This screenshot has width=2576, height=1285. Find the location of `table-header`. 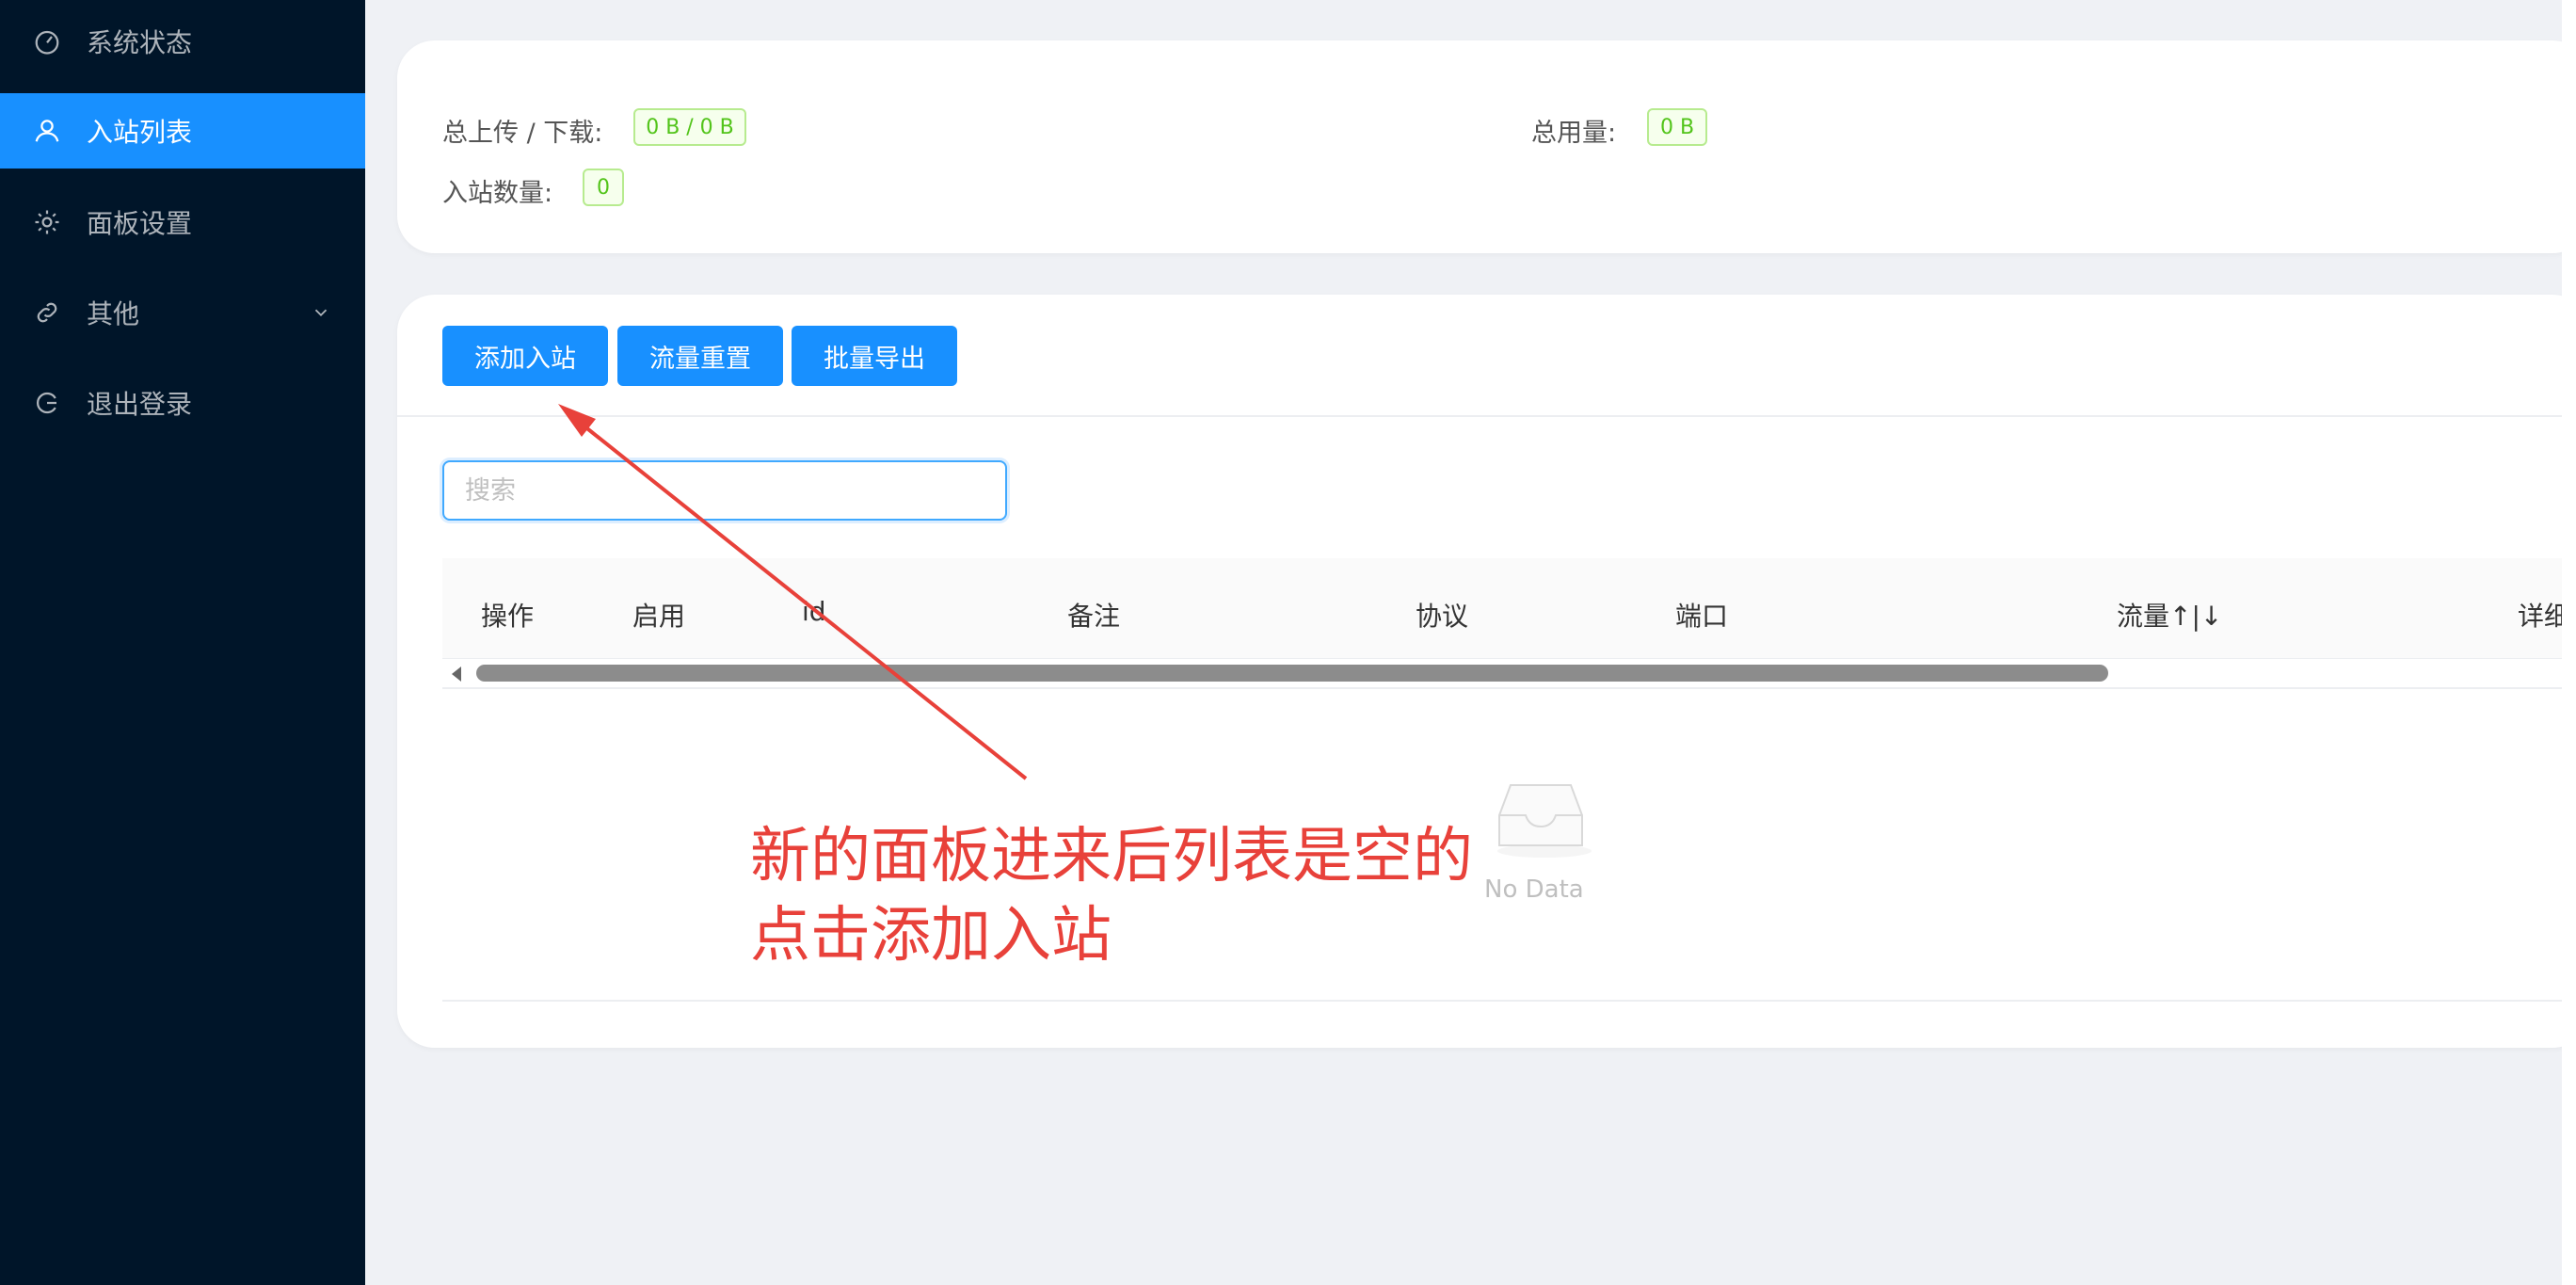

table-header is located at coordinates (1509, 609).